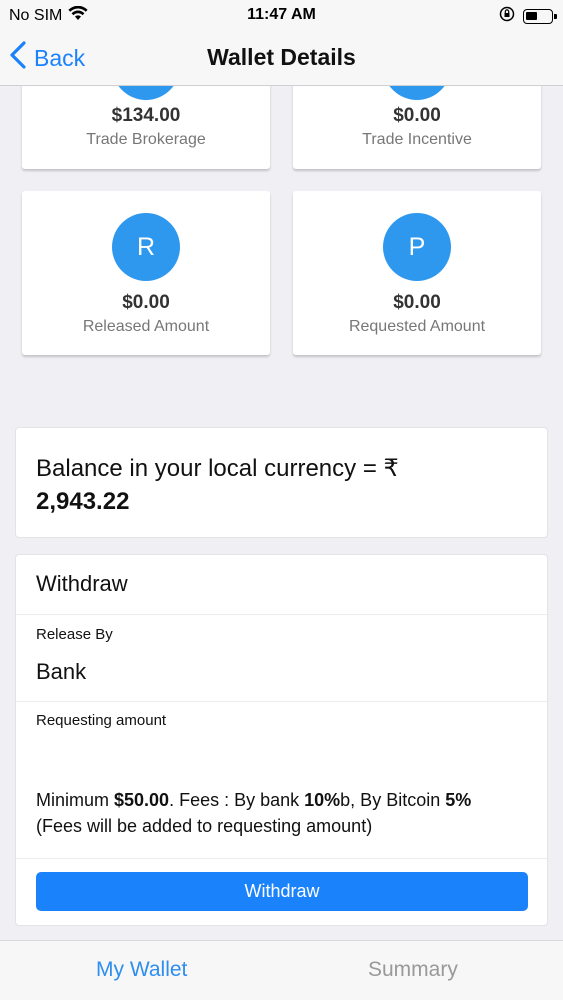 The height and width of the screenshot is (1000, 563). What do you see at coordinates (101, 720) in the screenshot?
I see `requesting-amount-label: Requesting amount` at bounding box center [101, 720].